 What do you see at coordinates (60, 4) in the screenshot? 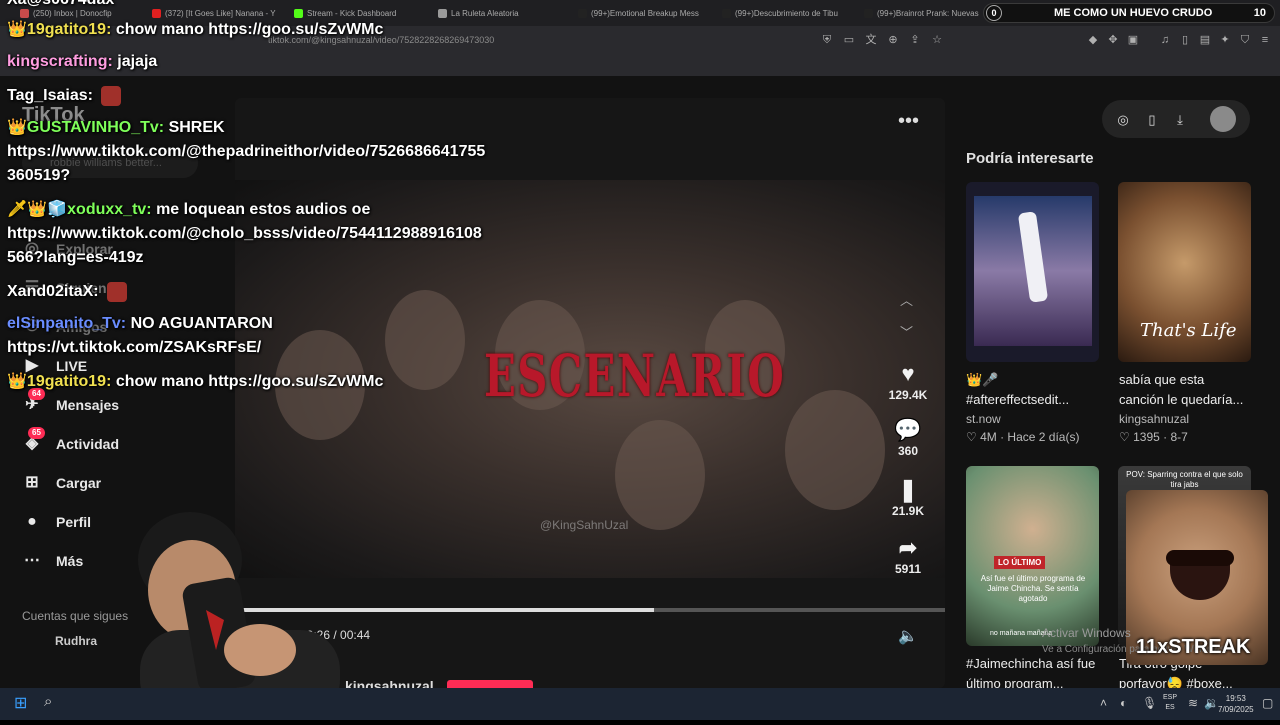
I see `chat-username: Xa@s0674dax` at bounding box center [60, 4].